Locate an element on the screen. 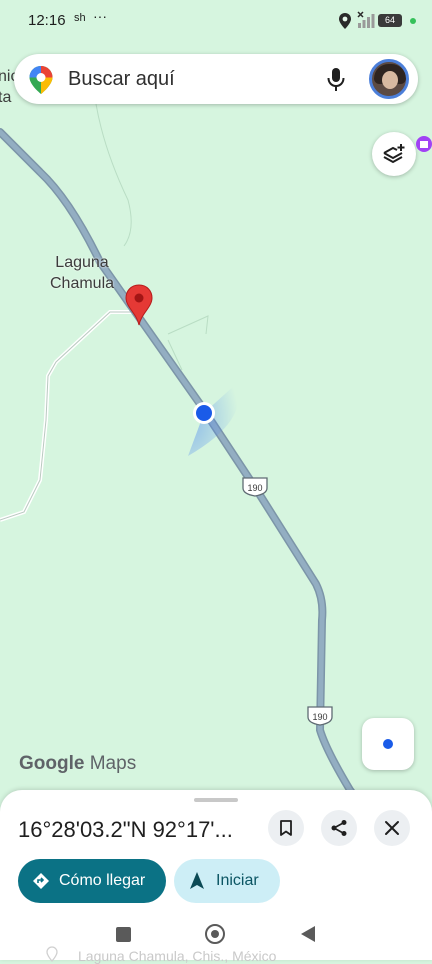  close-button is located at coordinates (392, 828).